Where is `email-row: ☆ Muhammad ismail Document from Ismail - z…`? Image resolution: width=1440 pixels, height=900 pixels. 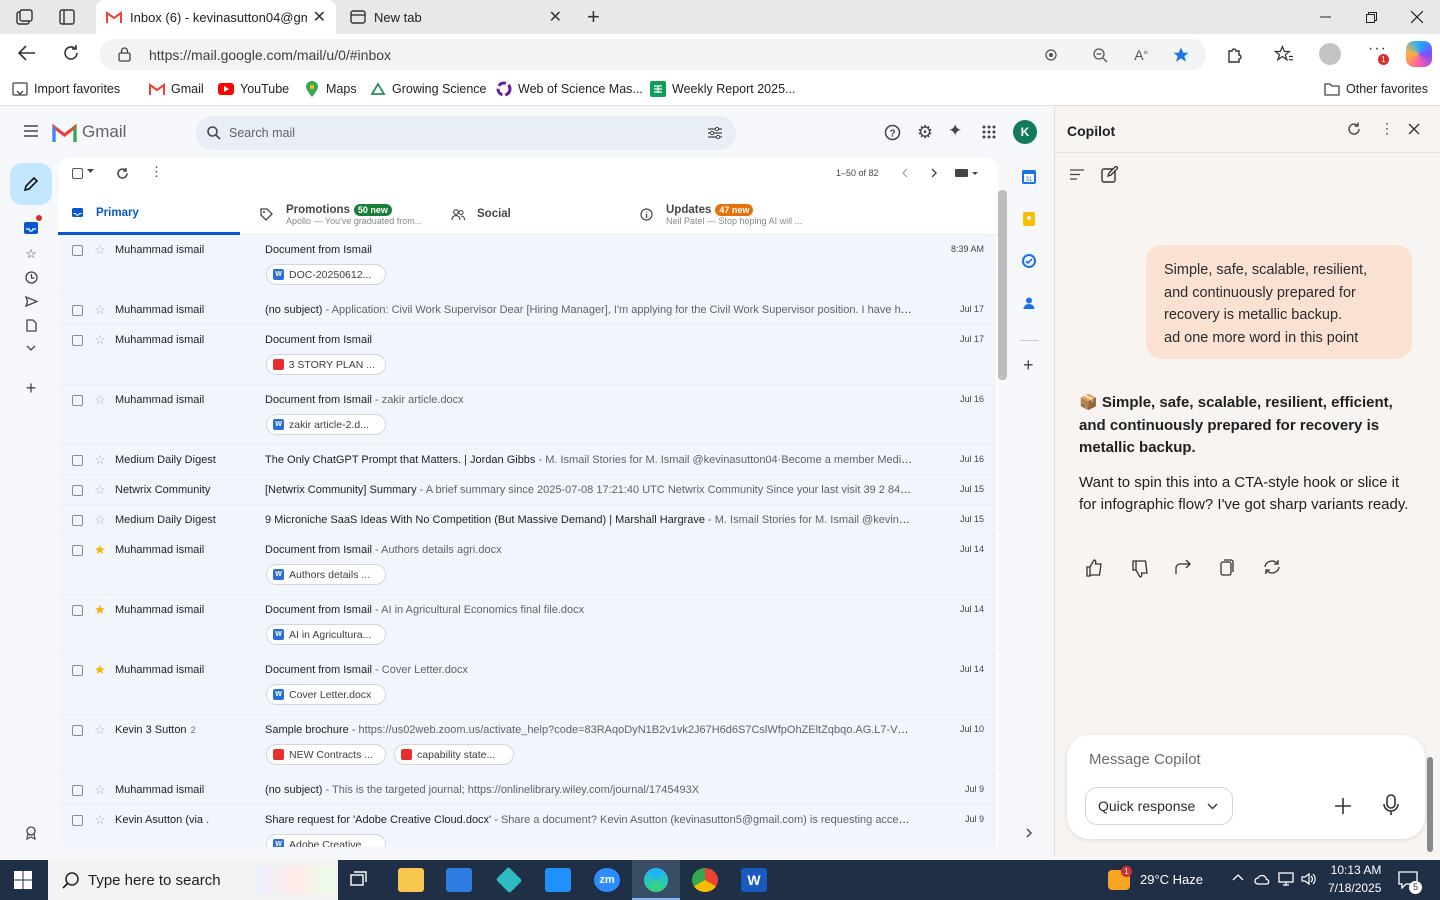
email-row: ☆ Muhammad ismail Document from Ismail - z… is located at coordinates (527, 415).